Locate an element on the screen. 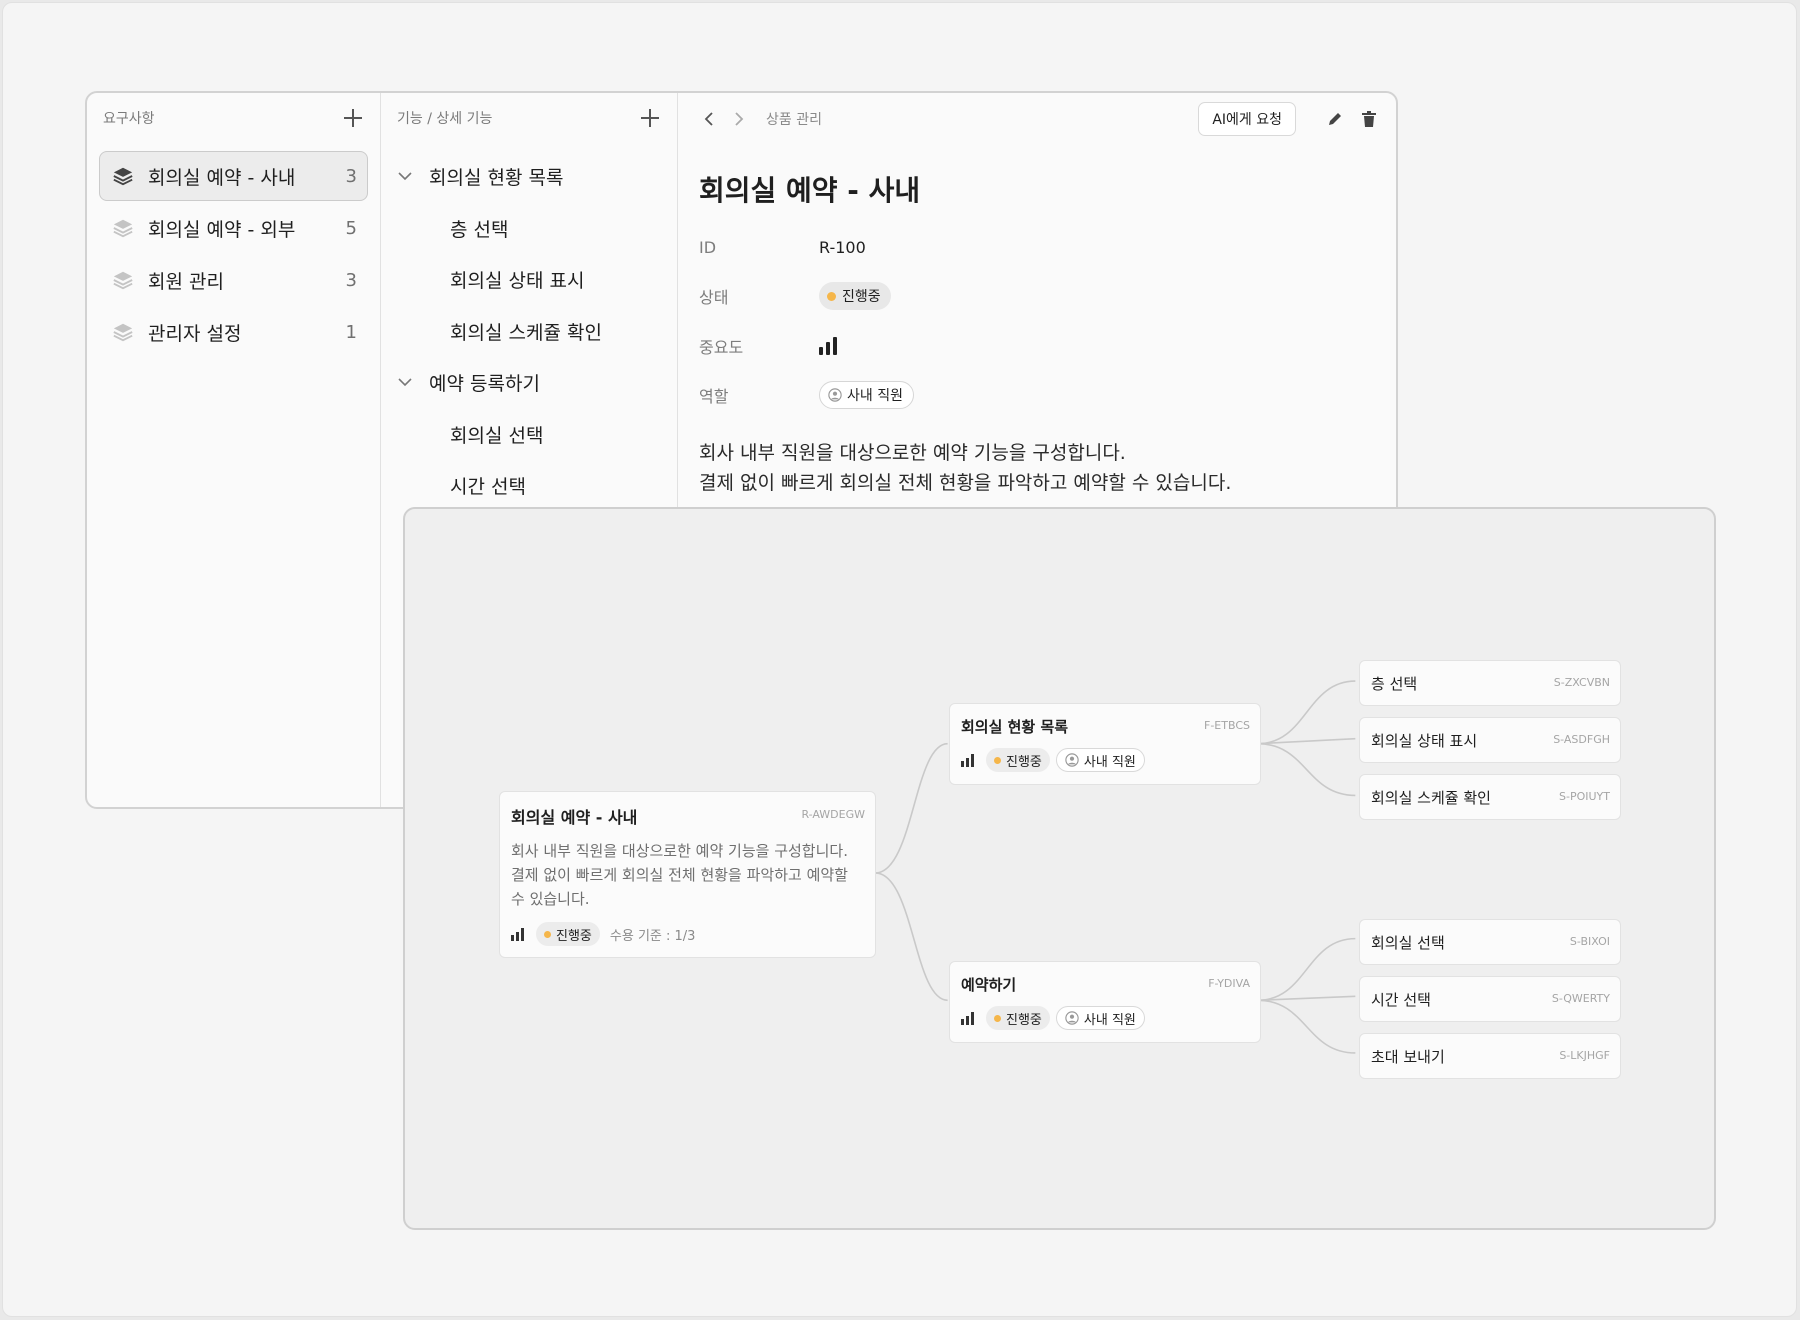 This screenshot has height=1320, width=1800. subfeature-node-card: 초대 보내기 S-LKJHGF is located at coordinates (1490, 1056).